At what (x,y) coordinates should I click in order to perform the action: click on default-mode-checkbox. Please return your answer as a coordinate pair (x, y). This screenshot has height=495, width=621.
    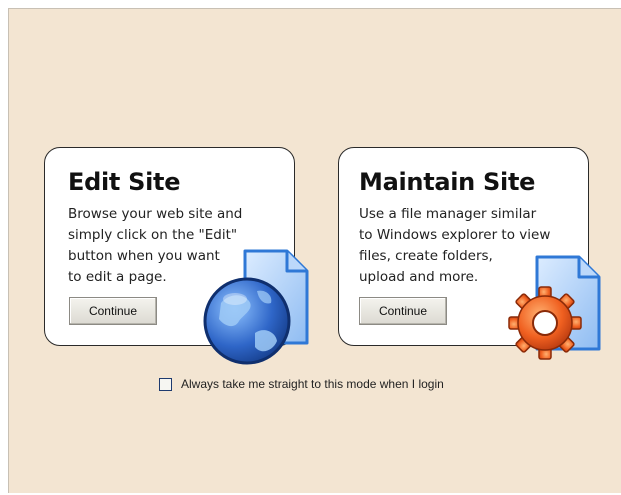
    Looking at the image, I should click on (165, 384).